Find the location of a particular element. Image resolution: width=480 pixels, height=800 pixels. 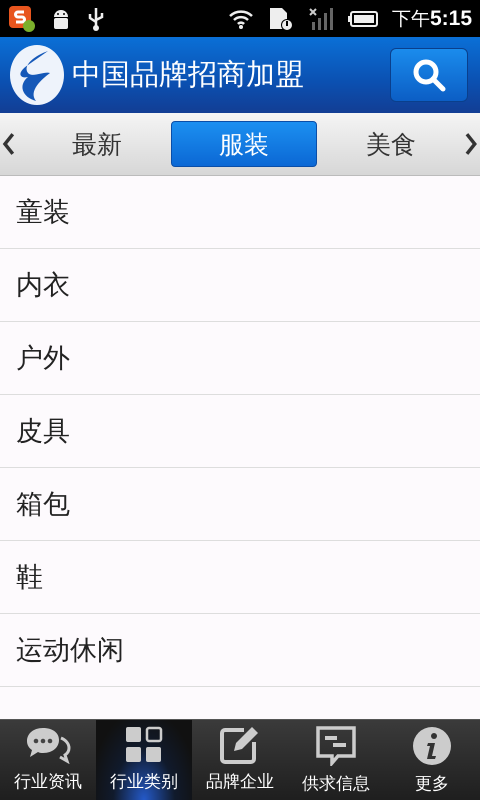

chevron-left-icon is located at coordinates (9, 144).